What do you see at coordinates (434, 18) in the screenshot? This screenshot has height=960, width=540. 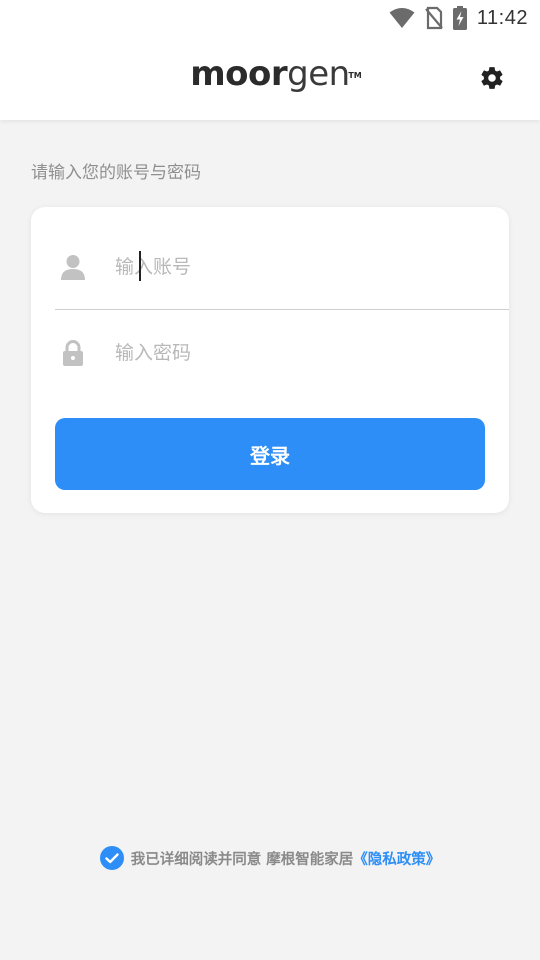 I see `no-sim-icon` at bounding box center [434, 18].